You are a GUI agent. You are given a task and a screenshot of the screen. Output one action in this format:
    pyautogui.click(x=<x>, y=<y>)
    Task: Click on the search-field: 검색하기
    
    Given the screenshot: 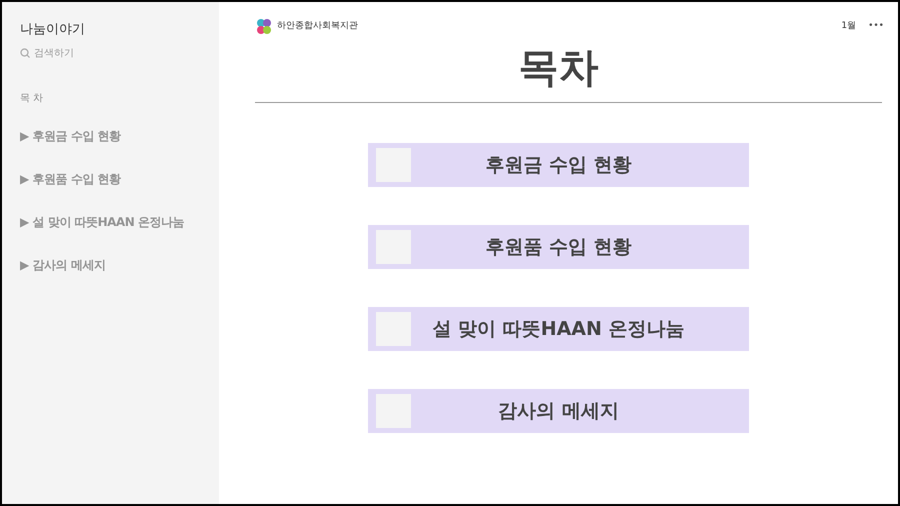 What is the action you would take?
    pyautogui.click(x=94, y=53)
    